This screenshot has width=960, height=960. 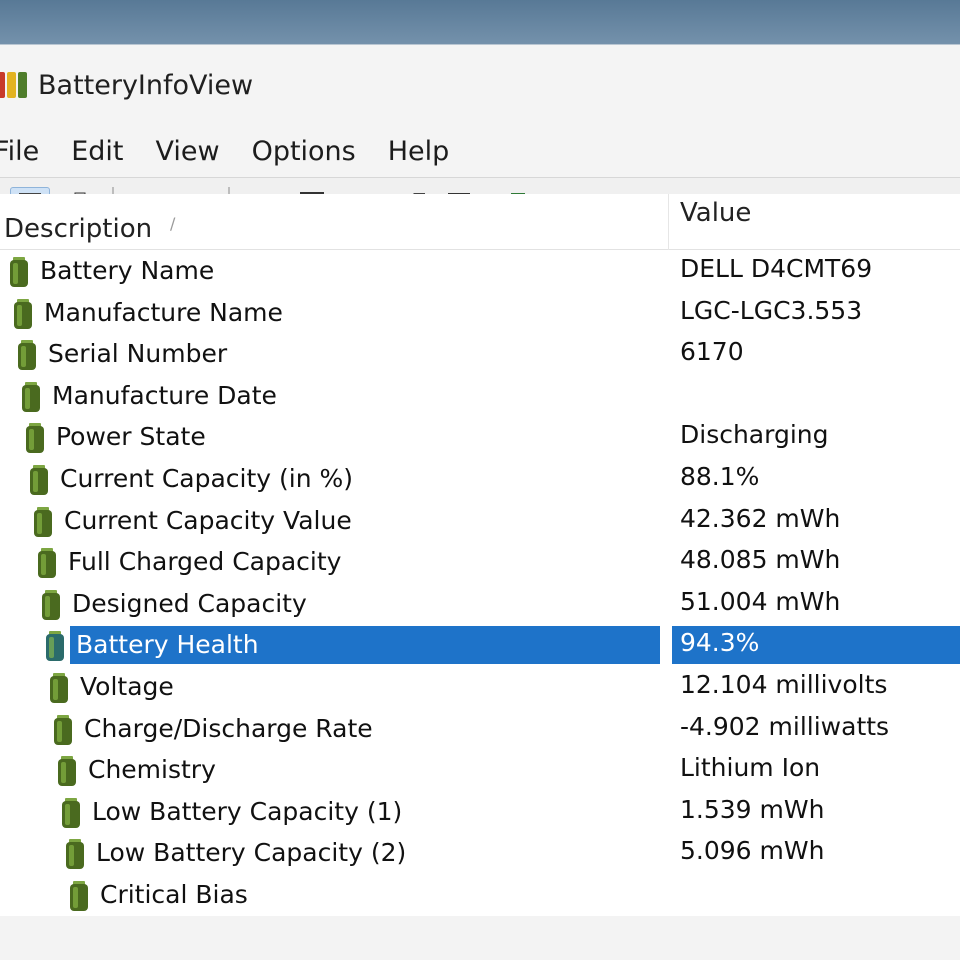 What do you see at coordinates (146, 85) in the screenshot?
I see `window-title: BatteryInfoView` at bounding box center [146, 85].